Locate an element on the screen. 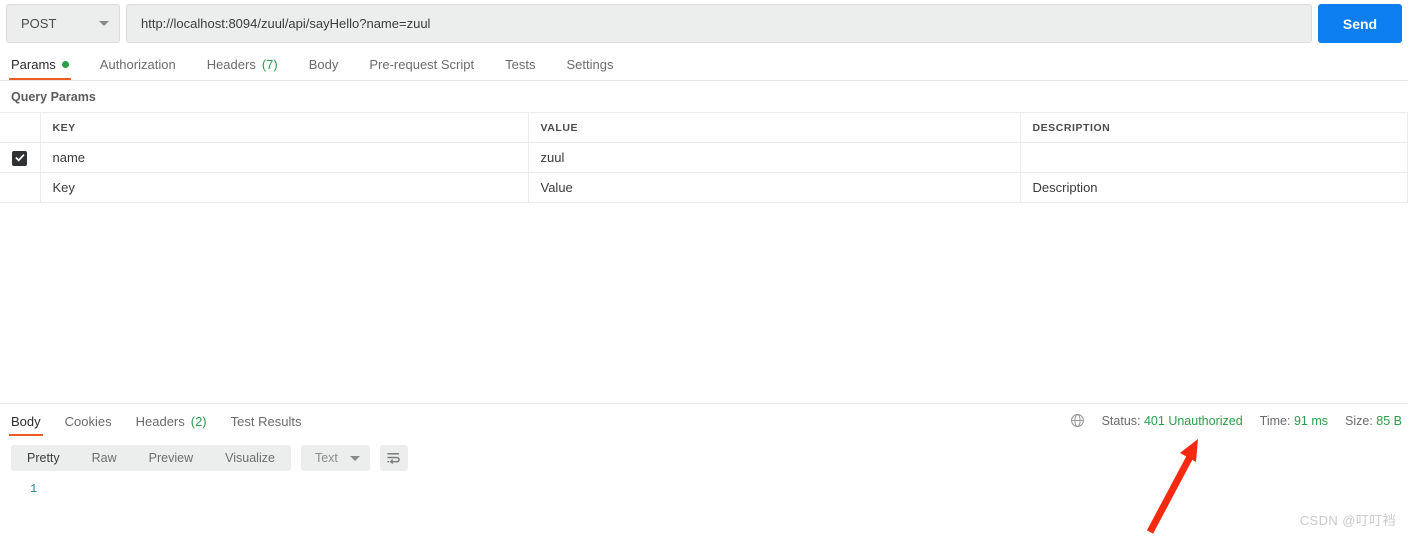 This screenshot has height=537, width=1408. response-language-label: Text is located at coordinates (326, 458).